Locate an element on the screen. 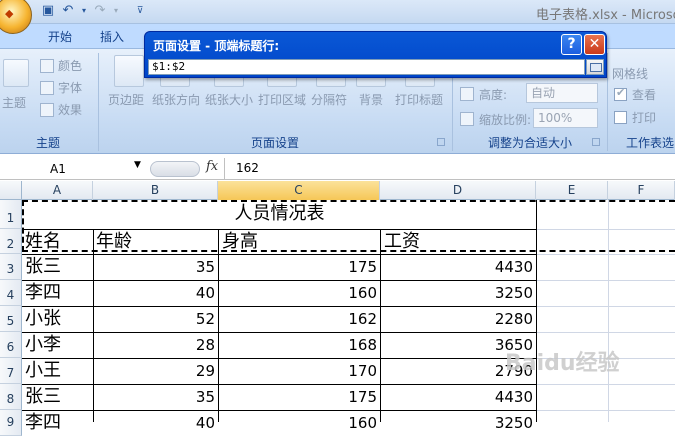  margins-button: 页边距 is located at coordinates (126, 99).